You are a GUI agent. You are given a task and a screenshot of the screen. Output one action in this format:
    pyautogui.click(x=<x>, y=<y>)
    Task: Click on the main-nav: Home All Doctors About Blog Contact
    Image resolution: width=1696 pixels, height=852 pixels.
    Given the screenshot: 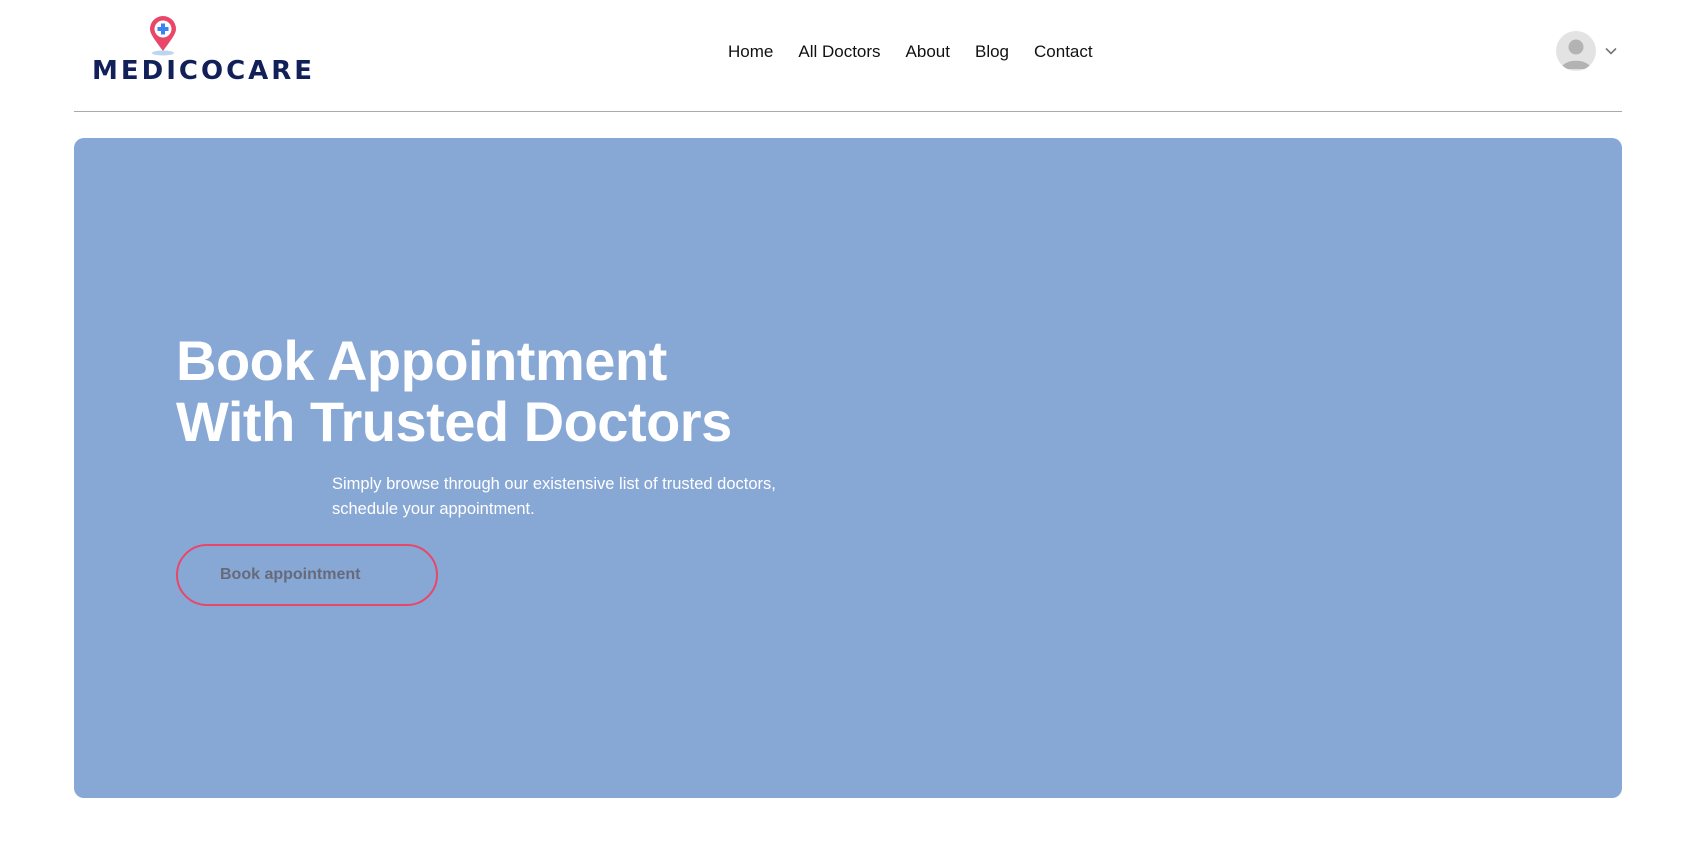 What is the action you would take?
    pyautogui.click(x=910, y=52)
    